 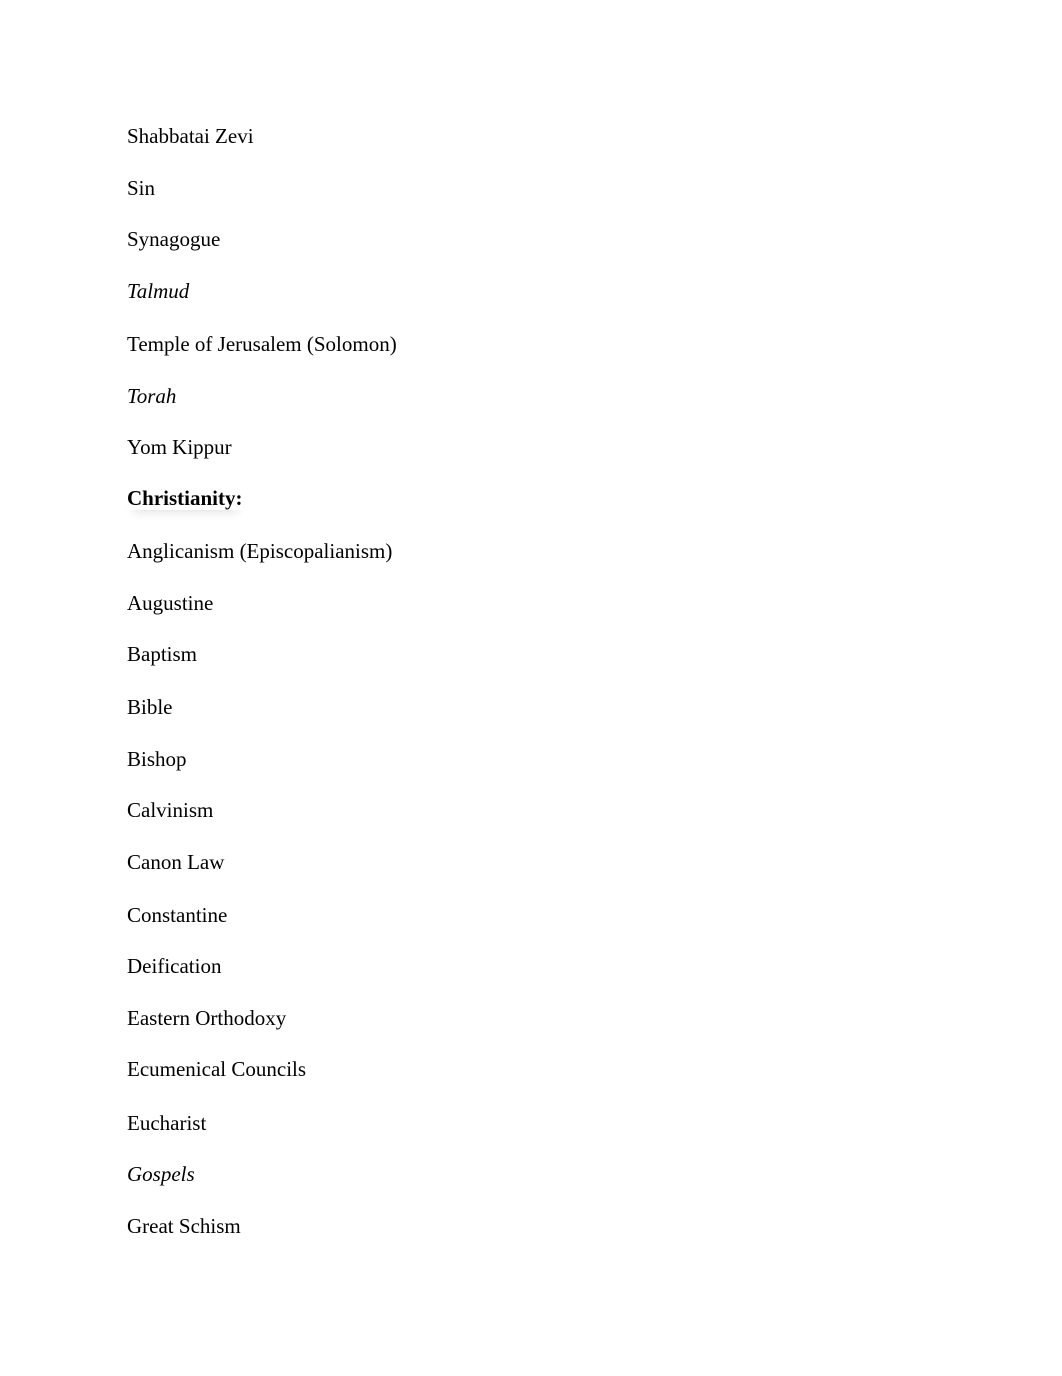 What do you see at coordinates (217, 1069) in the screenshot?
I see `term-ecumenical-councils: Ecumenical Councils` at bounding box center [217, 1069].